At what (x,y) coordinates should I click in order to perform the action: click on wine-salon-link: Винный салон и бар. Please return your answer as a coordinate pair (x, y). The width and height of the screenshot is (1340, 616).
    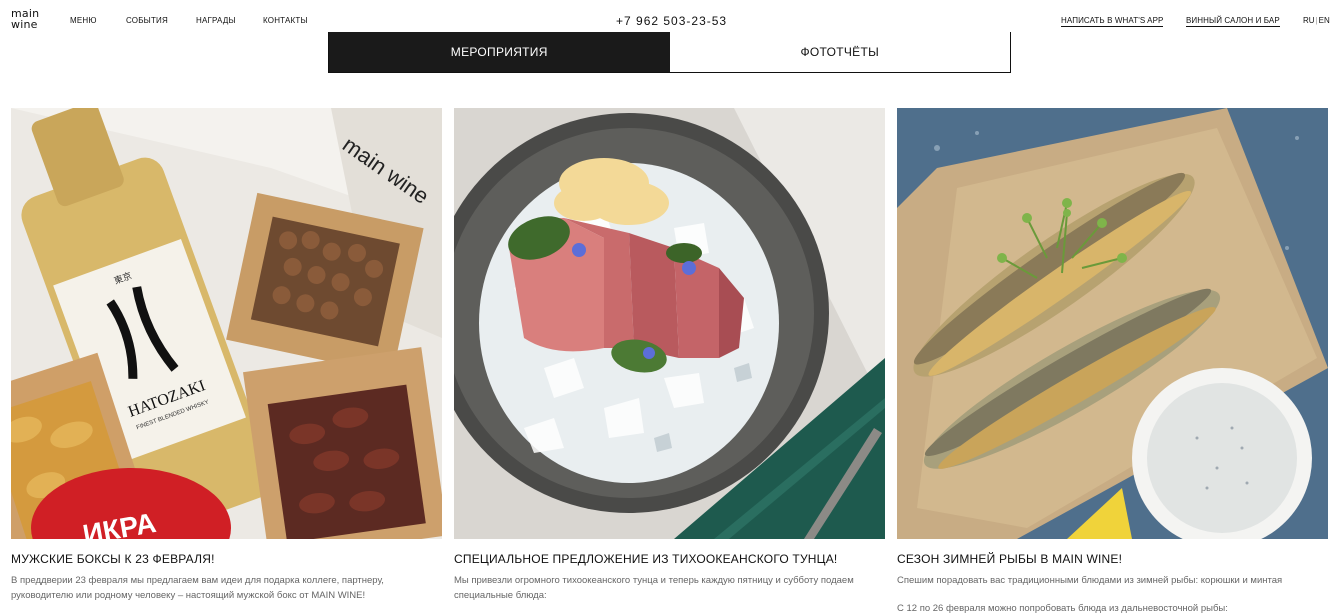
    Looking at the image, I should click on (1233, 21).